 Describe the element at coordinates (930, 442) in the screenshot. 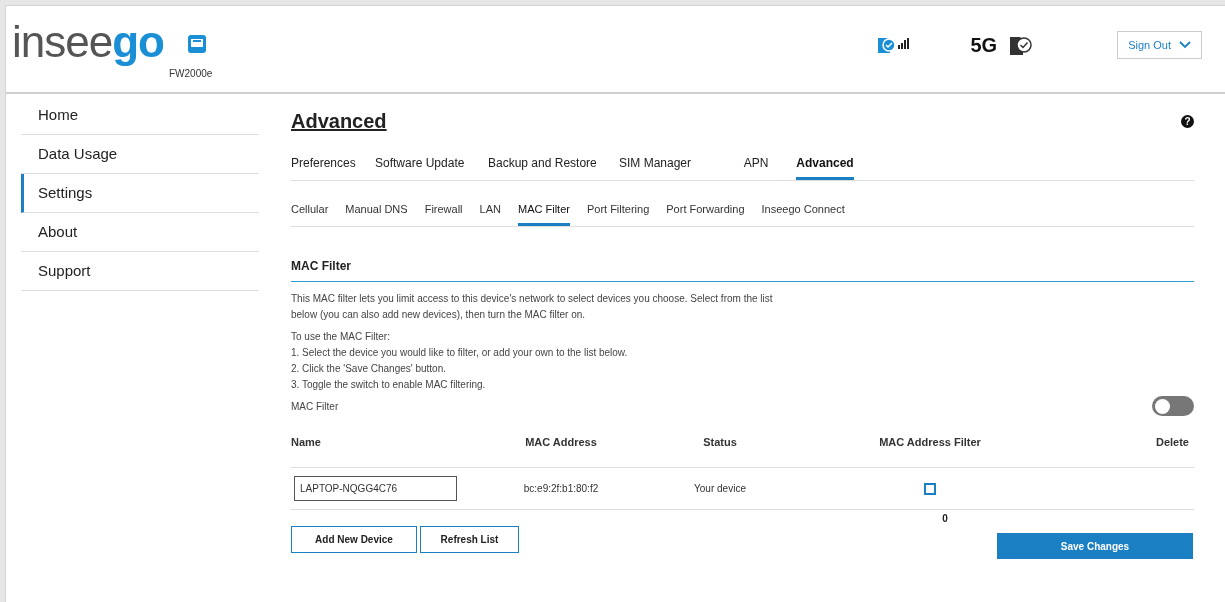

I see `column-header: MAC Address Filter` at that location.